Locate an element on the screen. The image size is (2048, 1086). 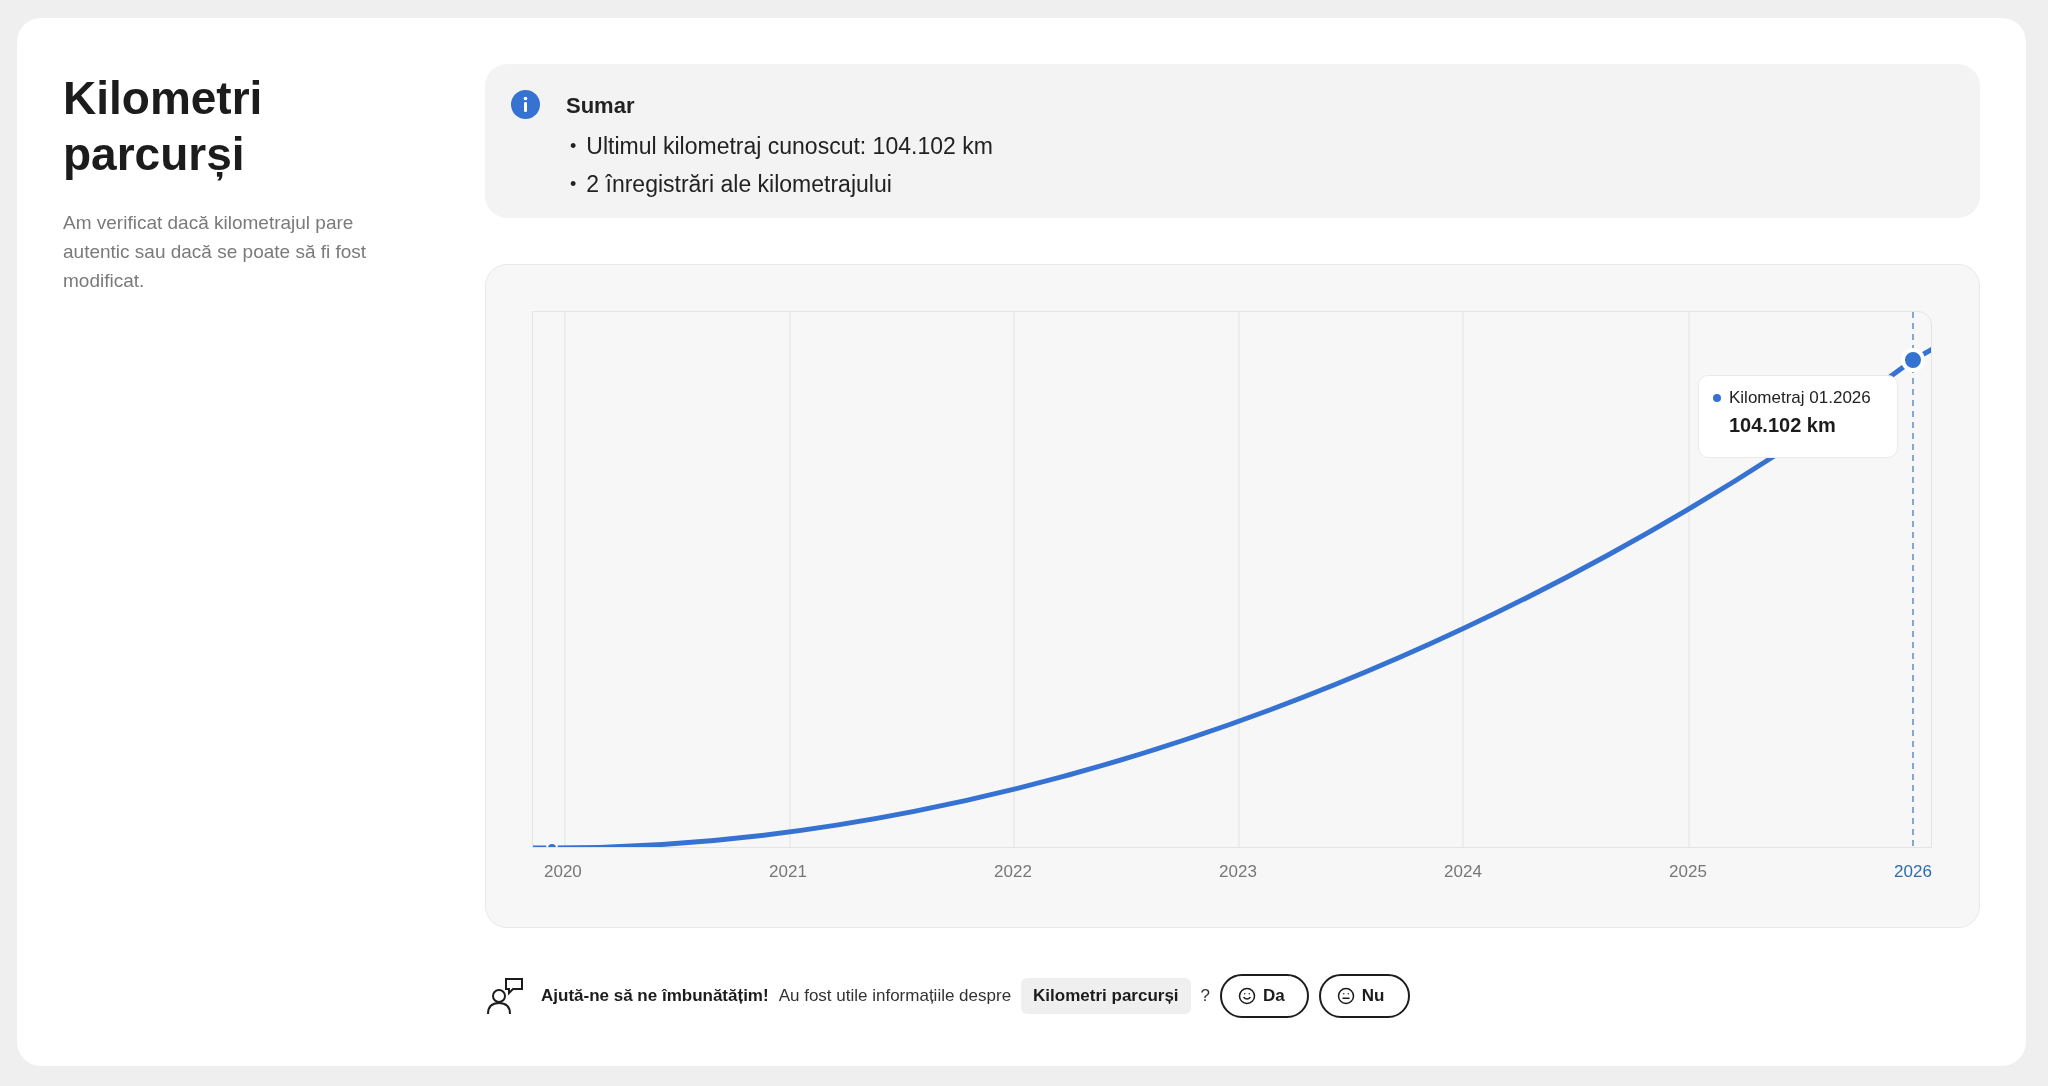
info-icon is located at coordinates (525, 104).